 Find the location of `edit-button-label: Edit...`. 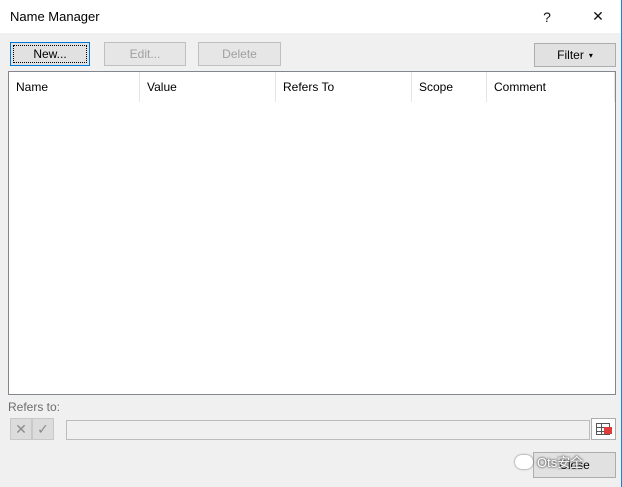

edit-button-label: Edit... is located at coordinates (145, 54).